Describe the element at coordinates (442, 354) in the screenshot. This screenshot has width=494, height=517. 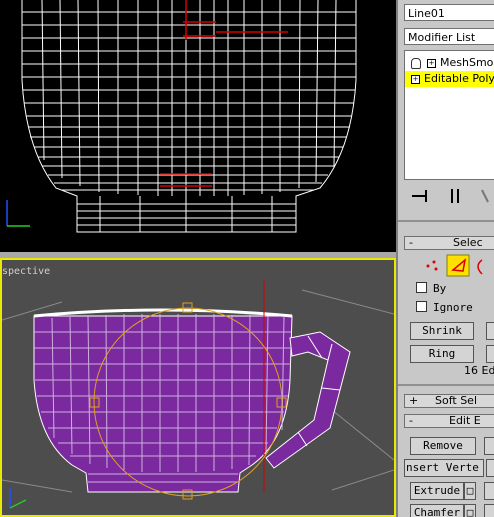
I see `ring-button: Ring` at that location.